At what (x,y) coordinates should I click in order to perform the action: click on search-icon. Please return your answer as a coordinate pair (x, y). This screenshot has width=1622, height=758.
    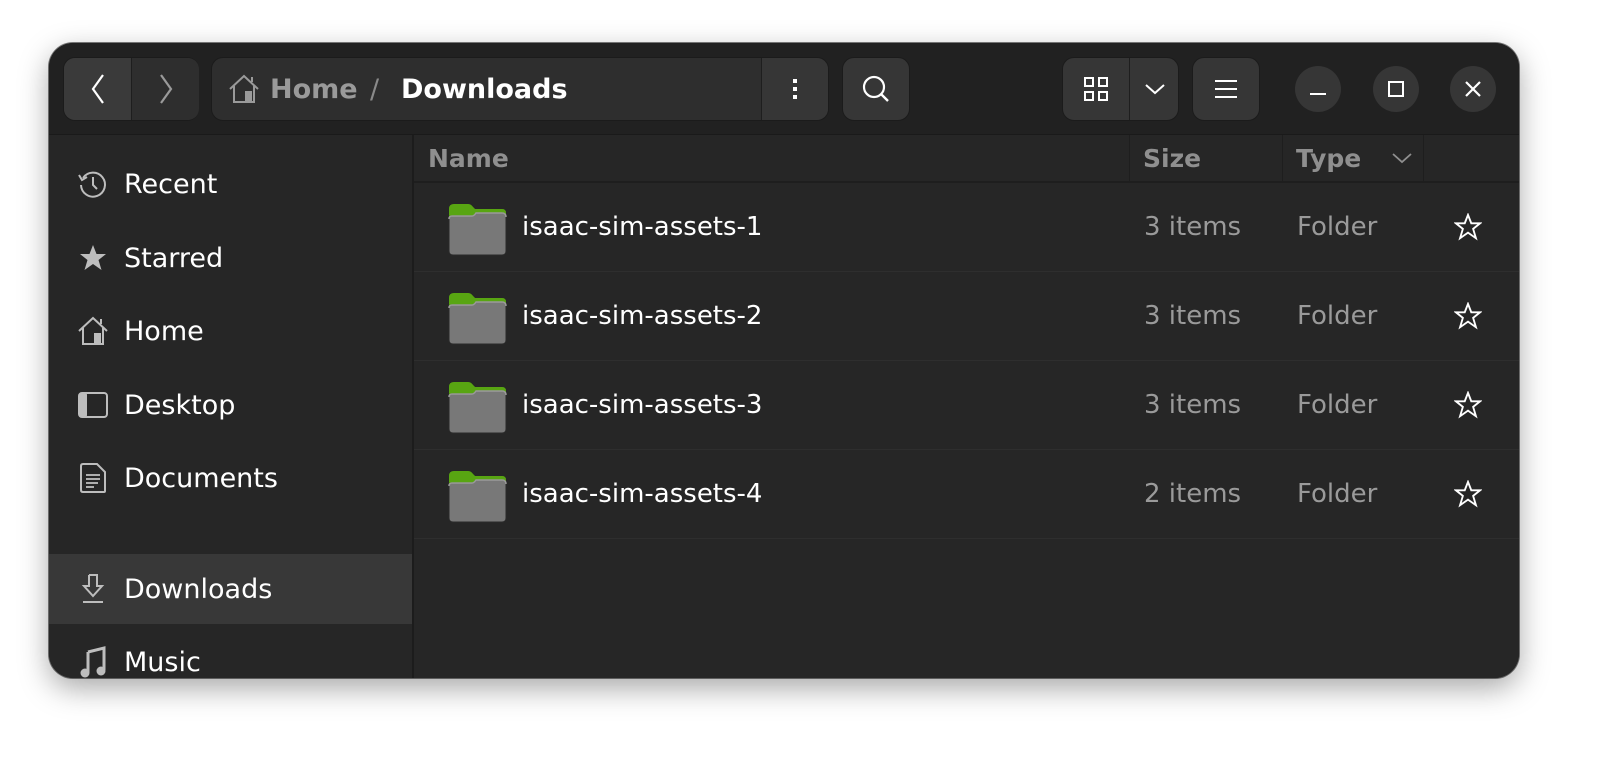
    Looking at the image, I should click on (875, 88).